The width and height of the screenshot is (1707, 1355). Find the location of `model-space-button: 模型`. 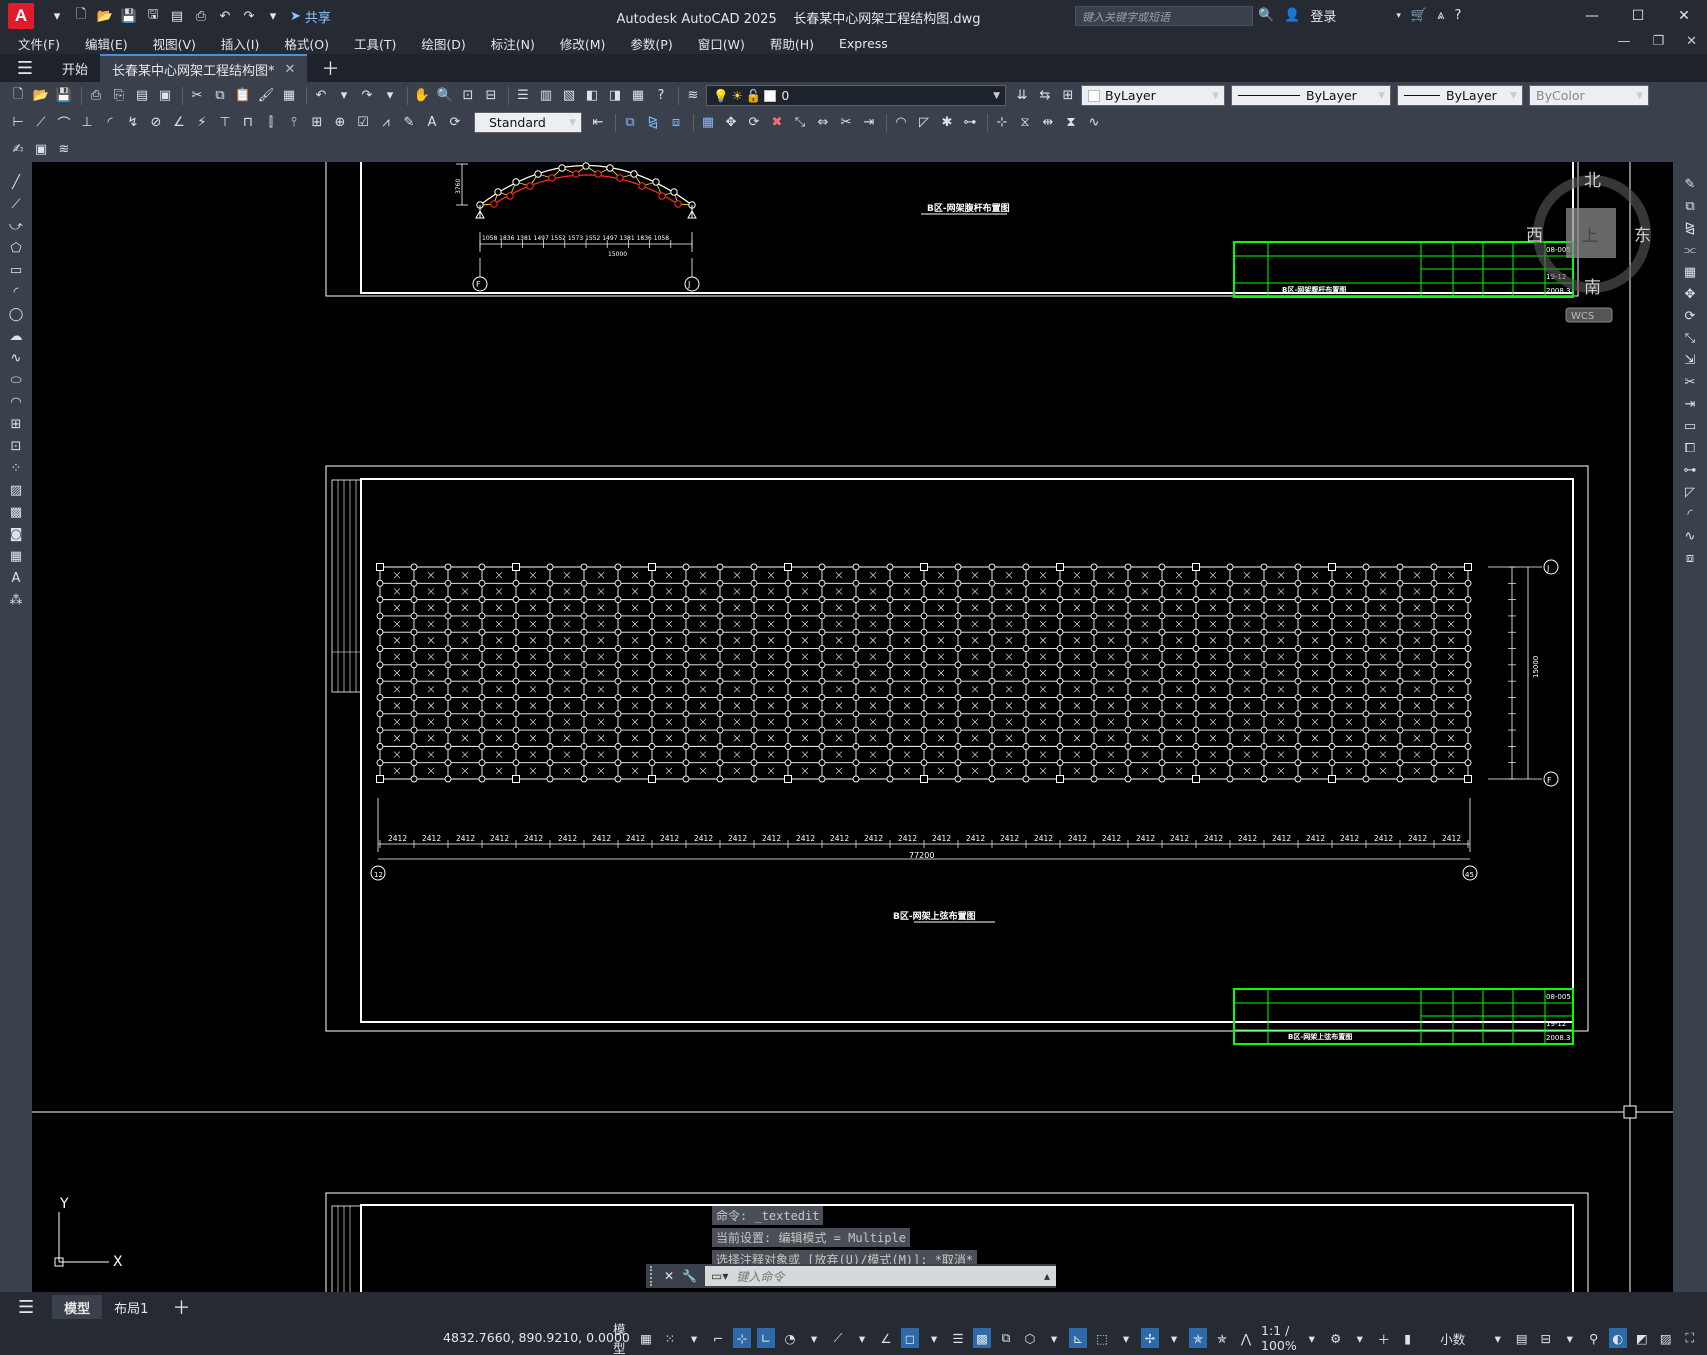

model-space-button: 模型 is located at coordinates (622, 1338).